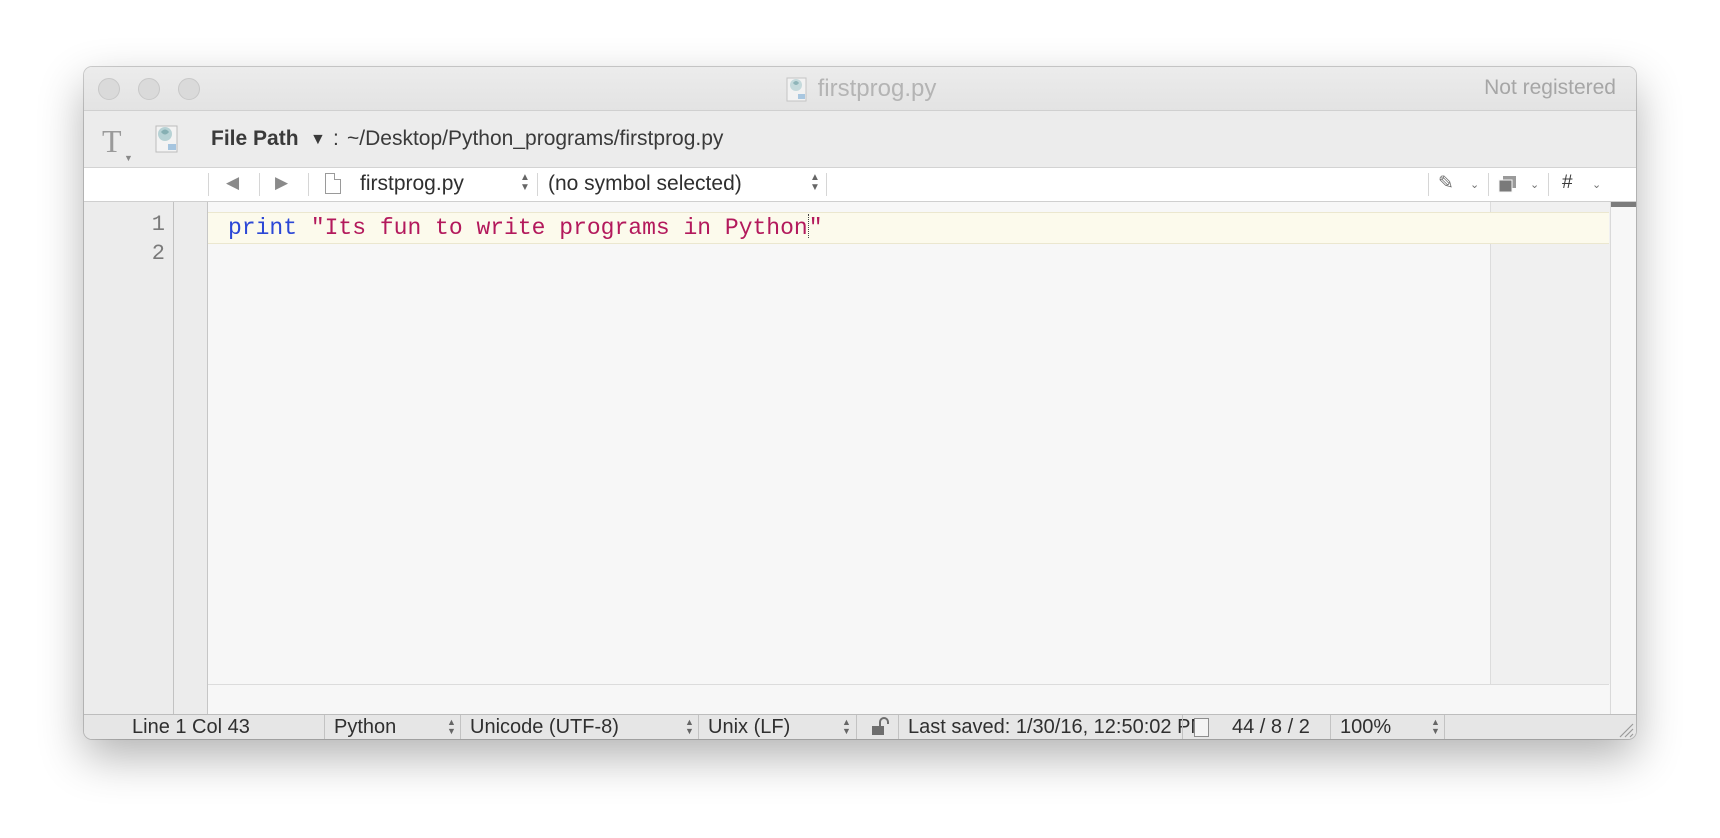 The image size is (1720, 838). What do you see at coordinates (1550, 443) in the screenshot?
I see `page-guide-margin` at bounding box center [1550, 443].